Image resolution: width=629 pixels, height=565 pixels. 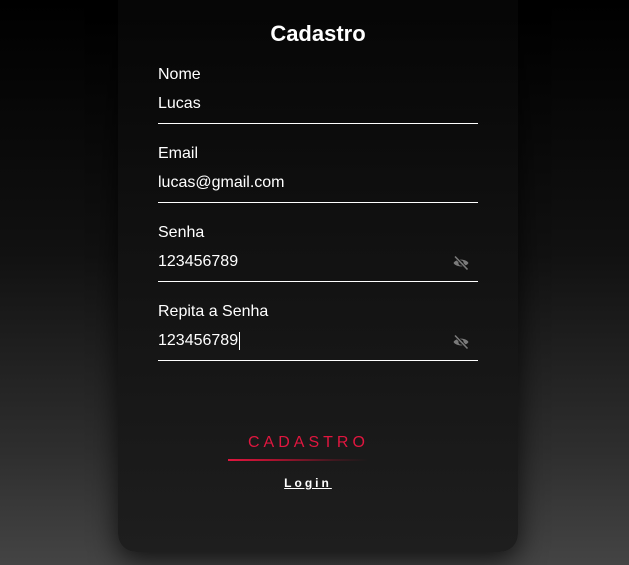 I want to click on password-label: Senha, so click(x=181, y=232).